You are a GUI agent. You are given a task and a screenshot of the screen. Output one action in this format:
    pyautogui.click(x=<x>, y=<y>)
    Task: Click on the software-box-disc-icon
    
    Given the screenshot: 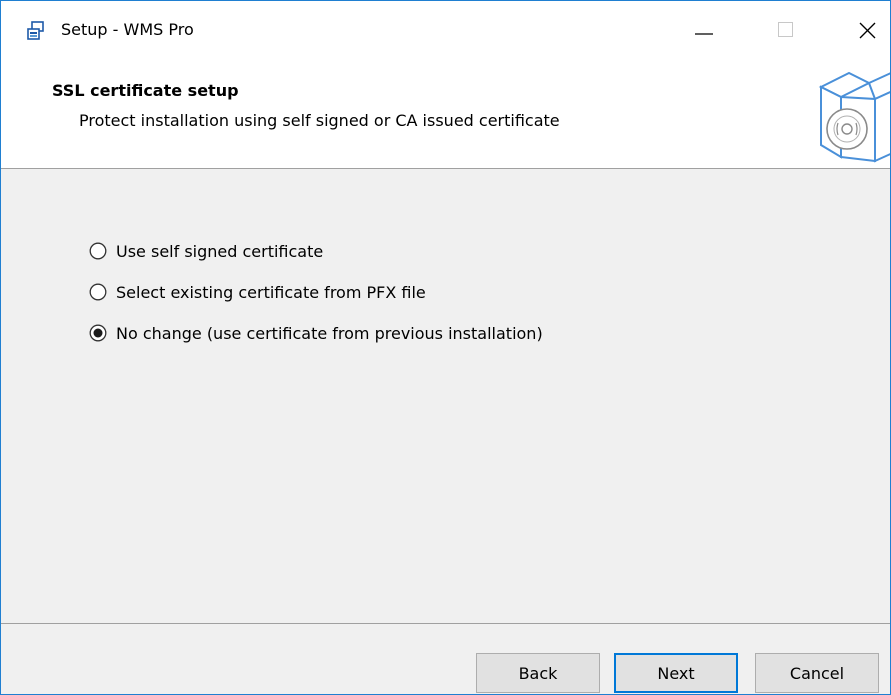 What is the action you would take?
    pyautogui.click(x=848, y=115)
    